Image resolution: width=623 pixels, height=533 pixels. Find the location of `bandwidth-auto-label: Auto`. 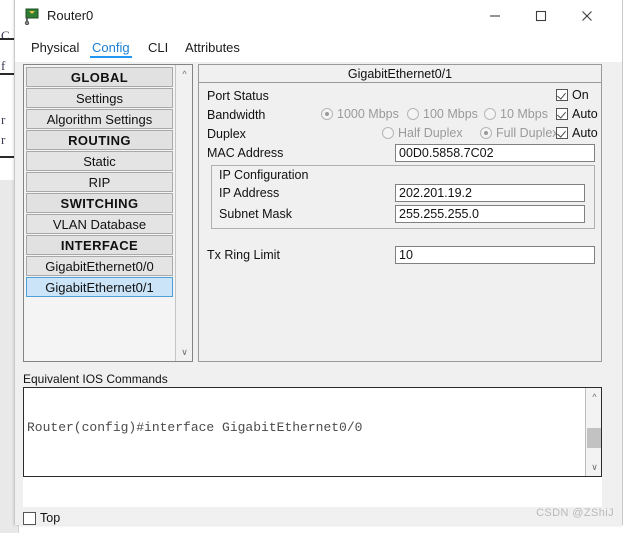

bandwidth-auto-label: Auto is located at coordinates (585, 114).